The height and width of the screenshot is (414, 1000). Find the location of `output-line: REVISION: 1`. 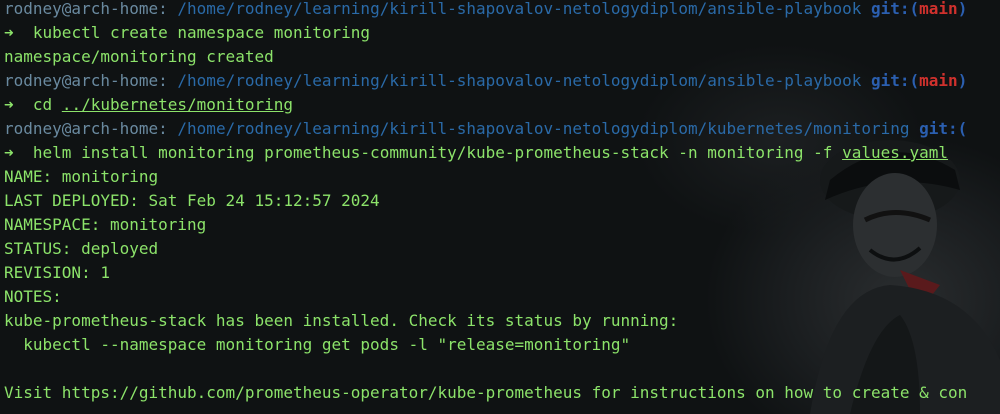

output-line: REVISION: 1 is located at coordinates (57, 272).